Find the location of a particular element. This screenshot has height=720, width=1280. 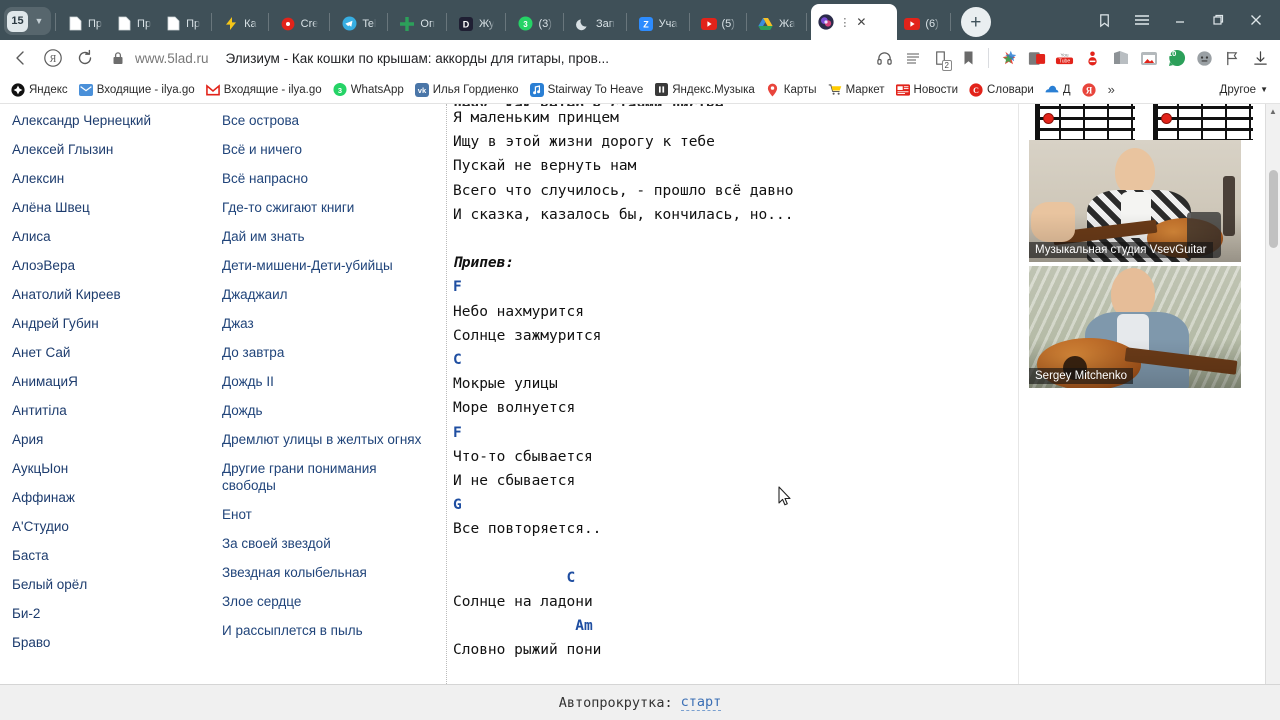

browser-tab-active: ⋮ ✕ is located at coordinates (854, 22).